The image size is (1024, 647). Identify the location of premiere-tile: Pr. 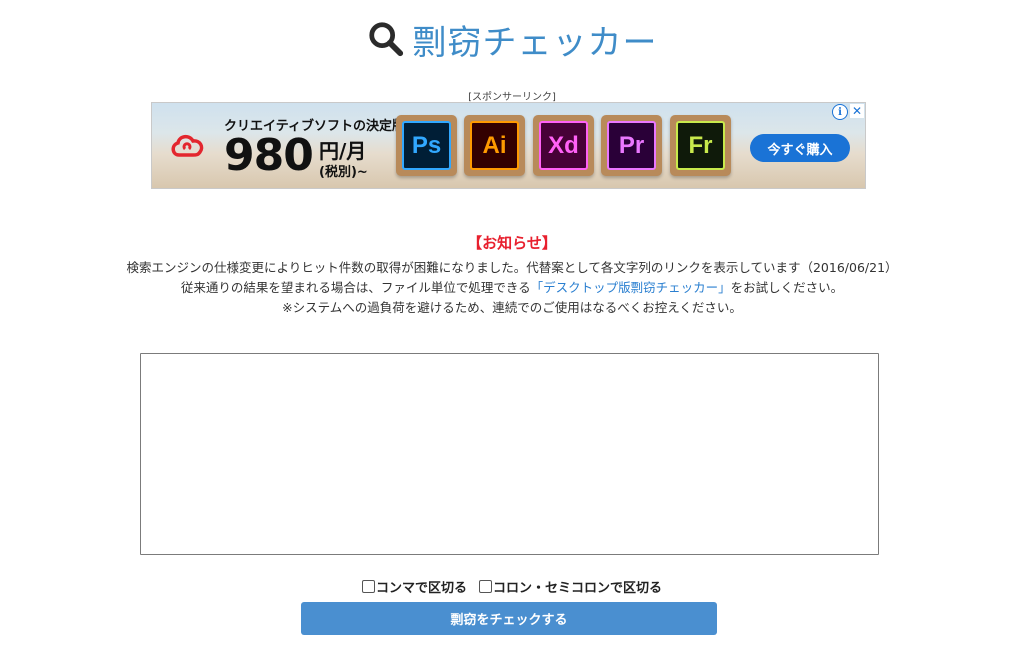
(631, 145).